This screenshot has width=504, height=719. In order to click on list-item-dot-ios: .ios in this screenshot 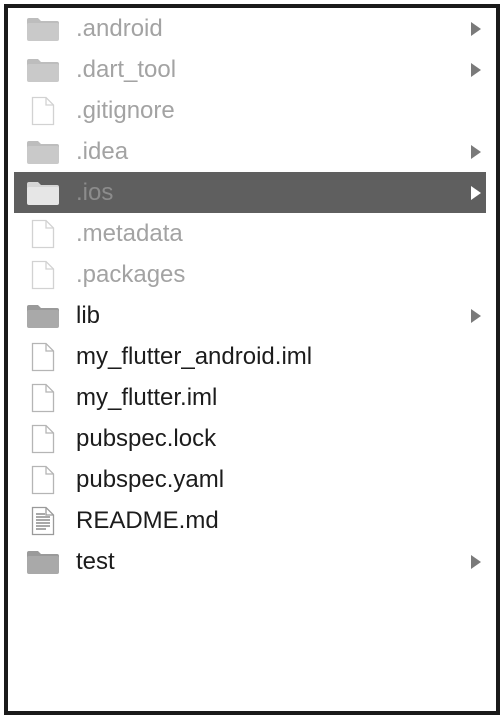, I will do `click(250, 192)`.